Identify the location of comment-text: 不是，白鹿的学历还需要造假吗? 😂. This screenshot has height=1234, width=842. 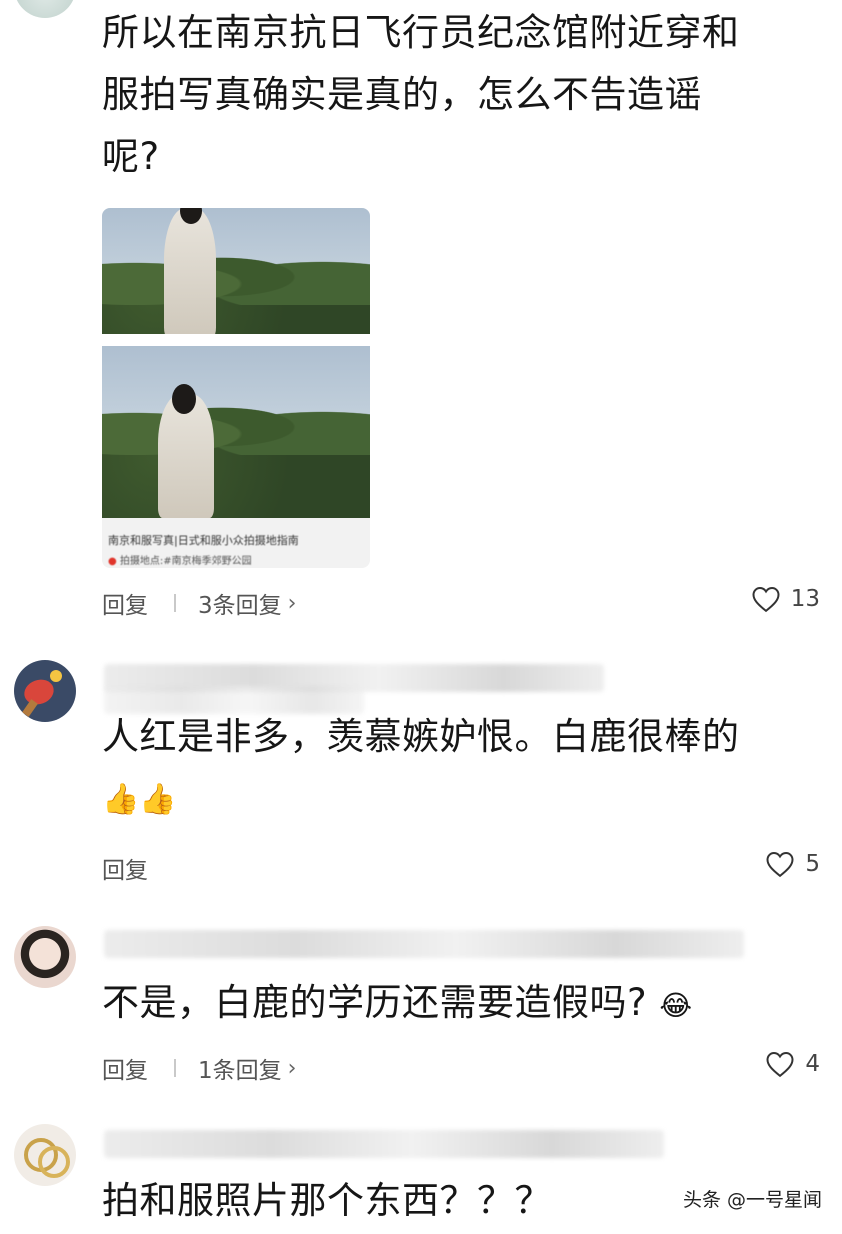
(397, 1002).